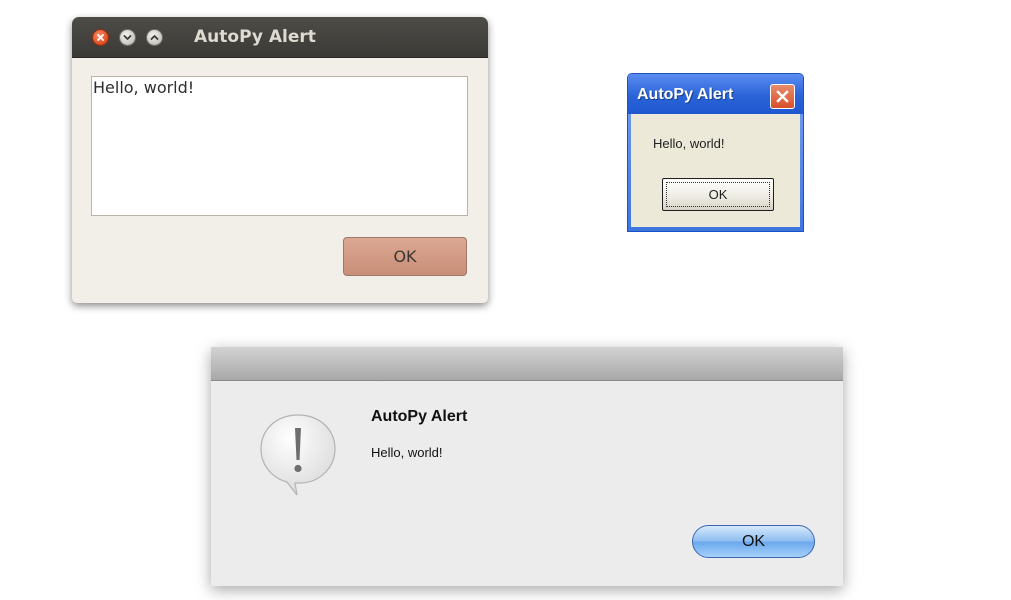  I want to click on minimize-icon, so click(127, 37).